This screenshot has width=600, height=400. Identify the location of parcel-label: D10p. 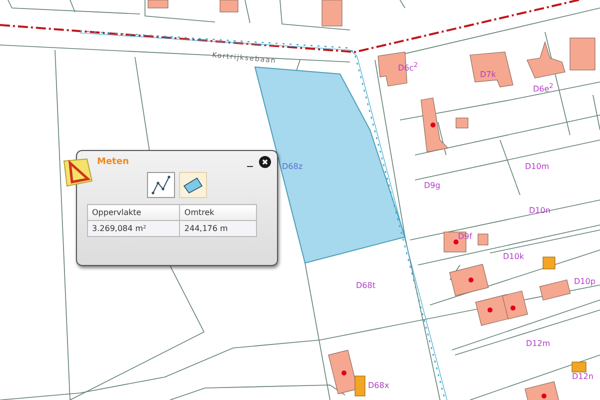
(585, 282).